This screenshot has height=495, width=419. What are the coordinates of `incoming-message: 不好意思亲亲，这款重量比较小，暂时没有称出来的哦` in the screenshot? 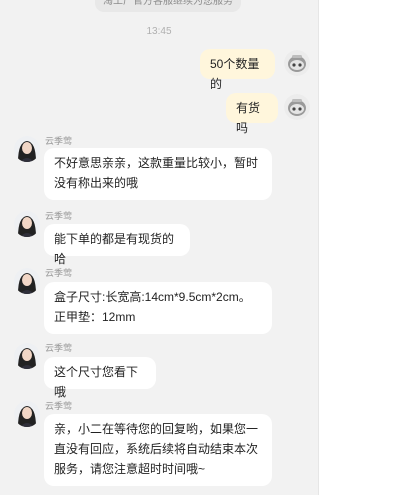 It's located at (158, 174).